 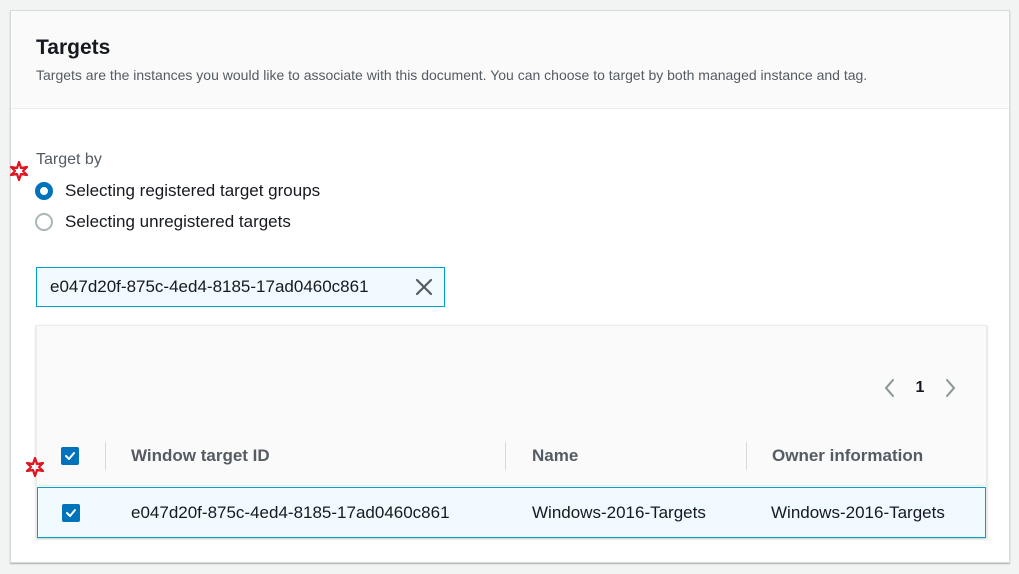 What do you see at coordinates (178, 221) in the screenshot?
I see `radio-label: Selecting unregistered targets` at bounding box center [178, 221].